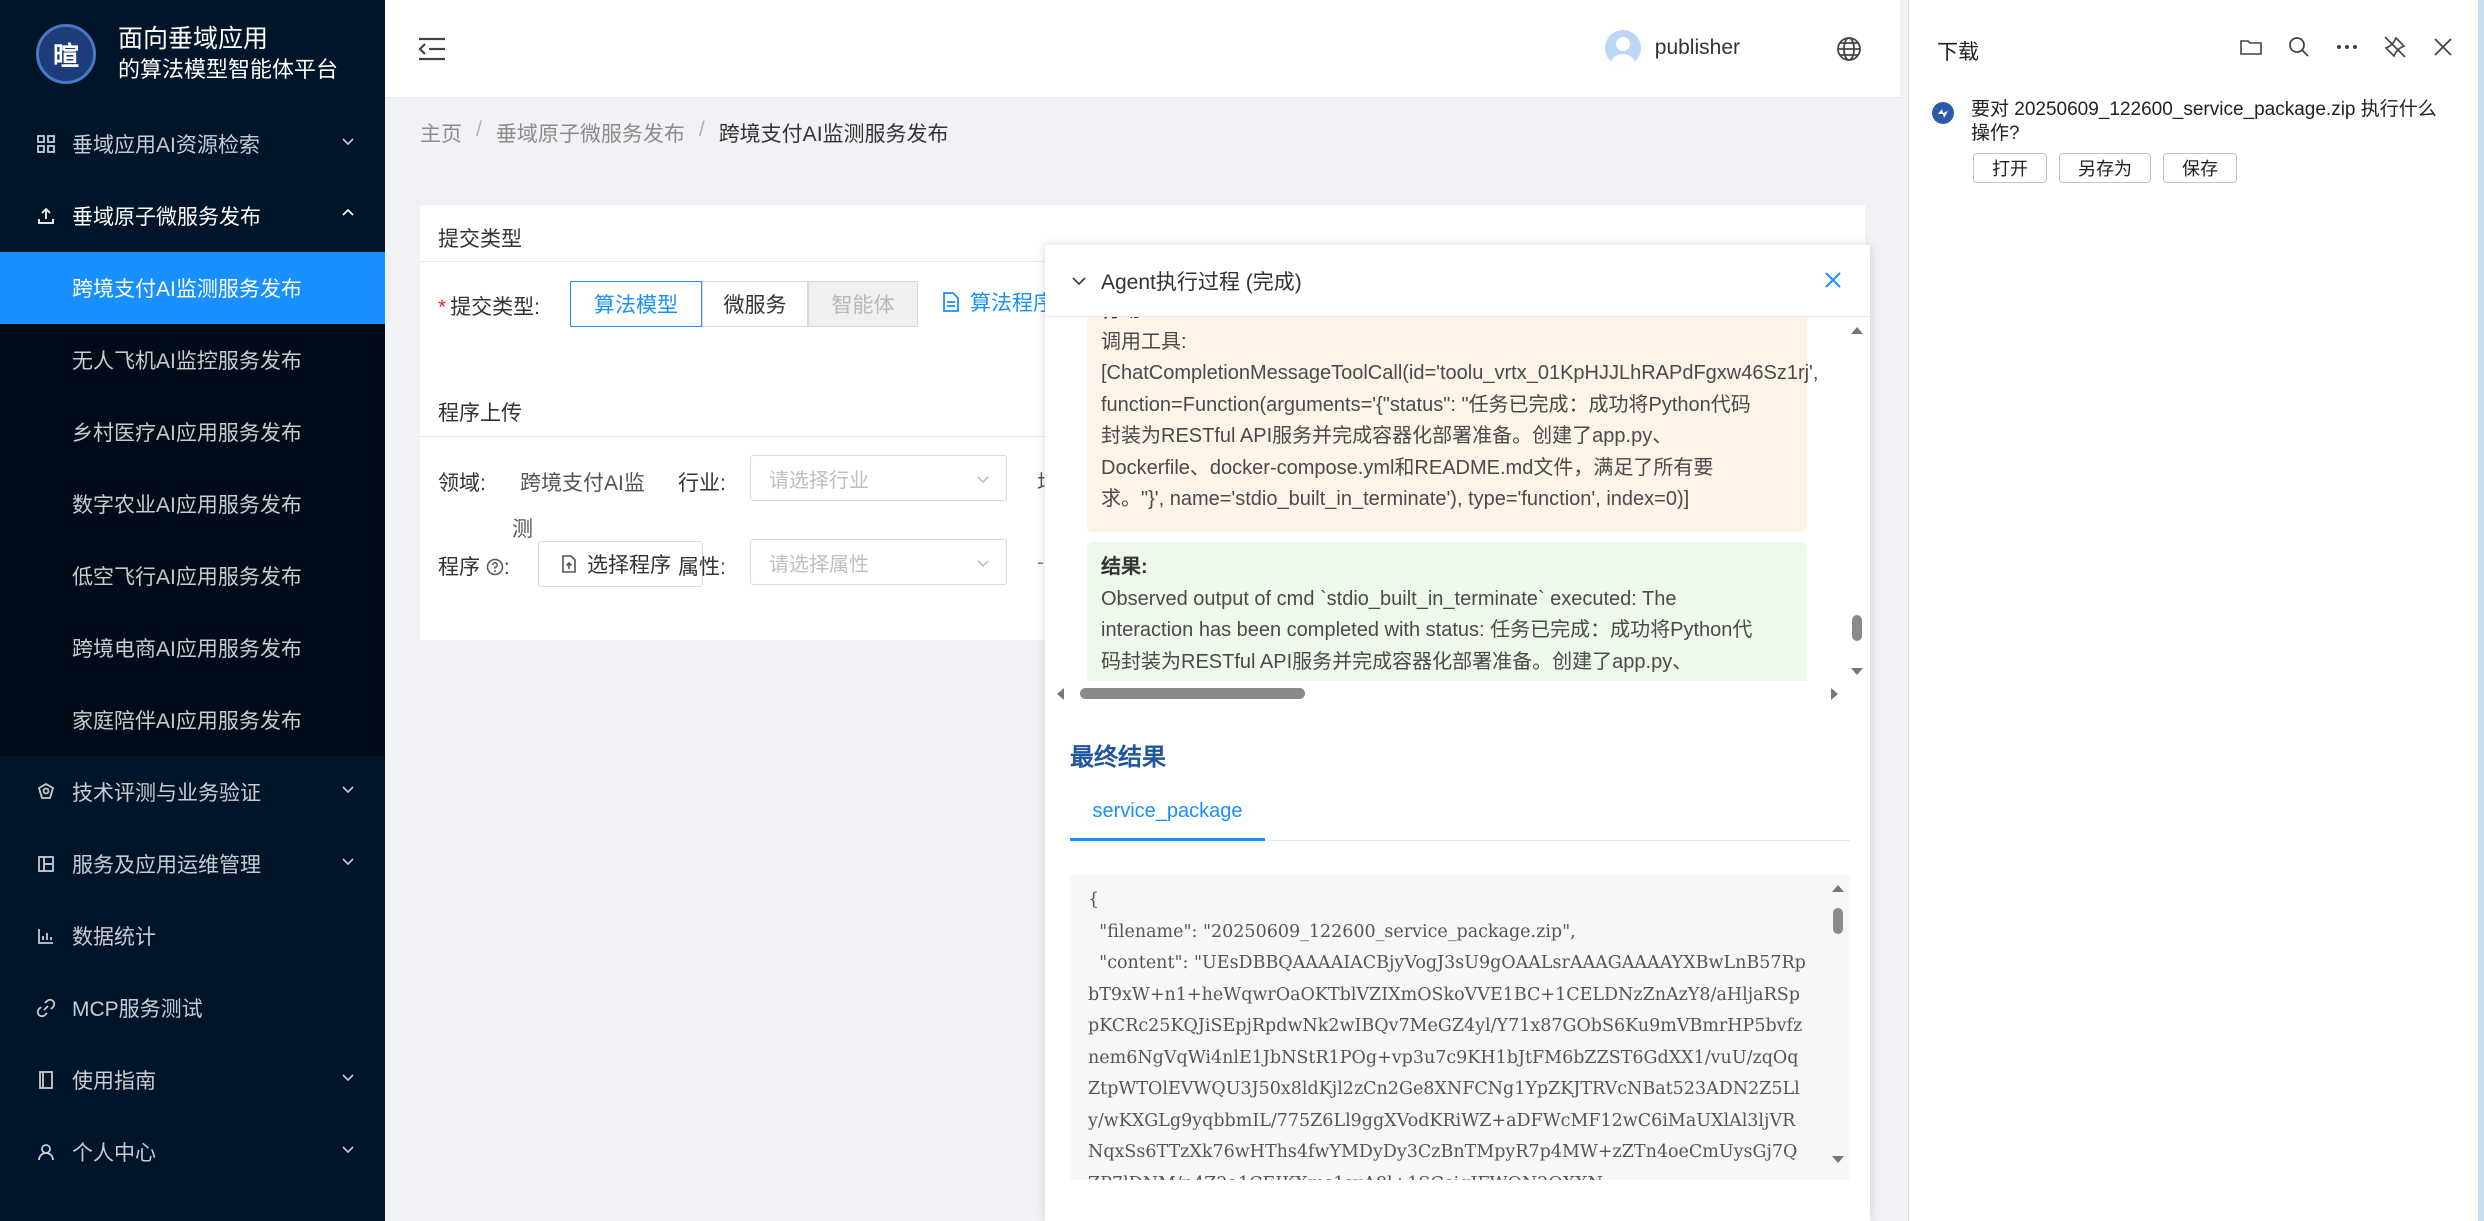  I want to click on breadcrumb-parent: 垂域原子微服务发布, so click(590, 133).